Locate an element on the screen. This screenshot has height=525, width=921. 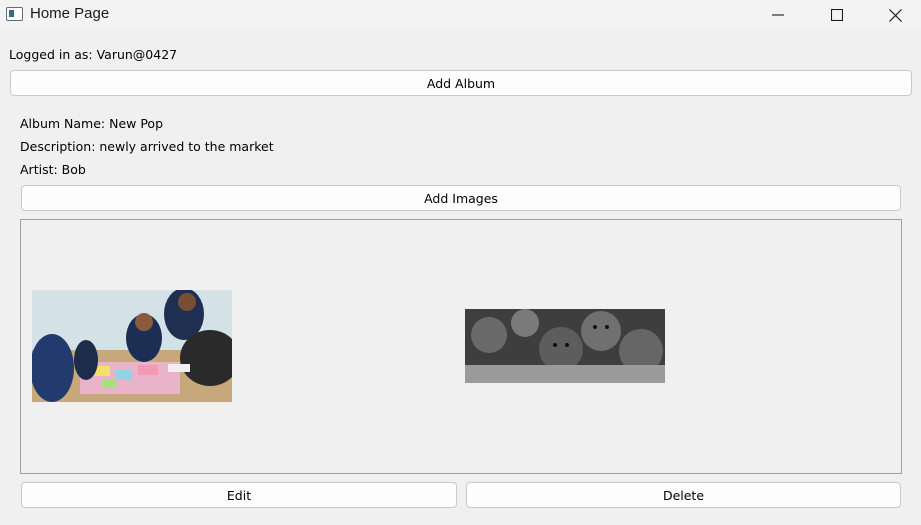
album-name-label: Album Name: New Pop is located at coordinates (92, 123).